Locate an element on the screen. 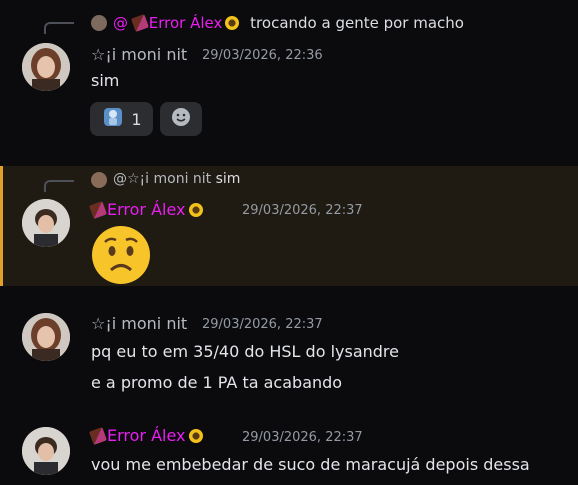 Image resolution: width=578 pixels, height=485 pixels. message-text: e a promo de 1 PA ta acabando is located at coordinates (217, 382).